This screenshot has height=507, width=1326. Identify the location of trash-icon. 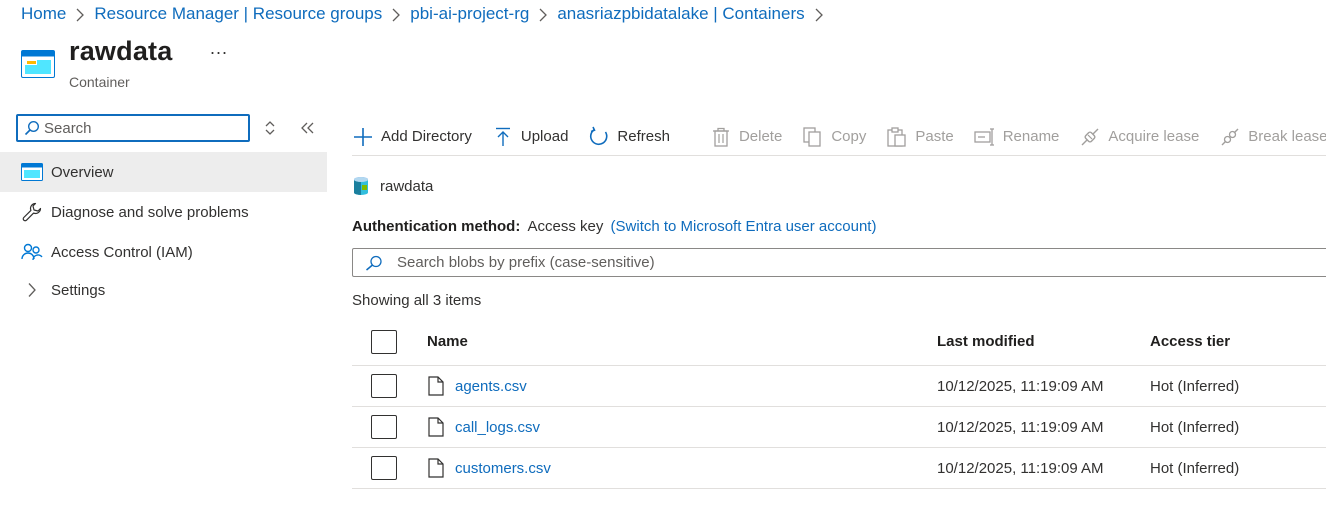
(721, 137).